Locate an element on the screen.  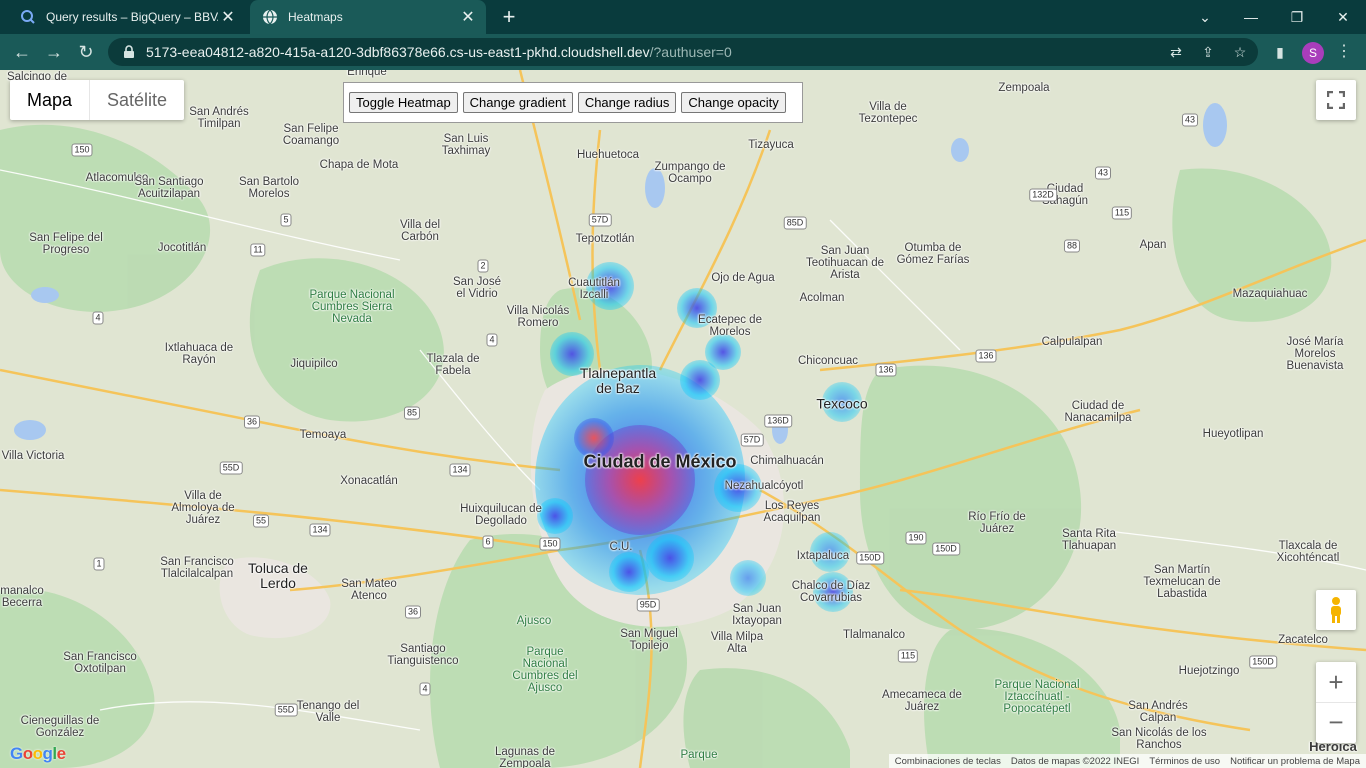
place-label: Huejotzingo is located at coordinates (1209, 671).